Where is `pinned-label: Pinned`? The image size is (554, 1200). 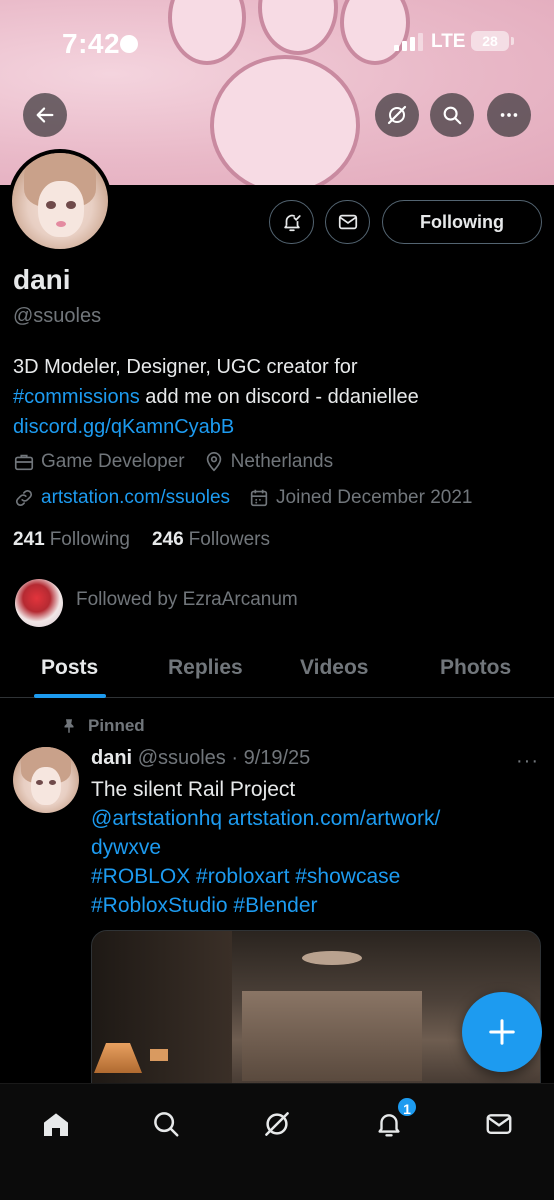
pinned-label: Pinned is located at coordinates (102, 726).